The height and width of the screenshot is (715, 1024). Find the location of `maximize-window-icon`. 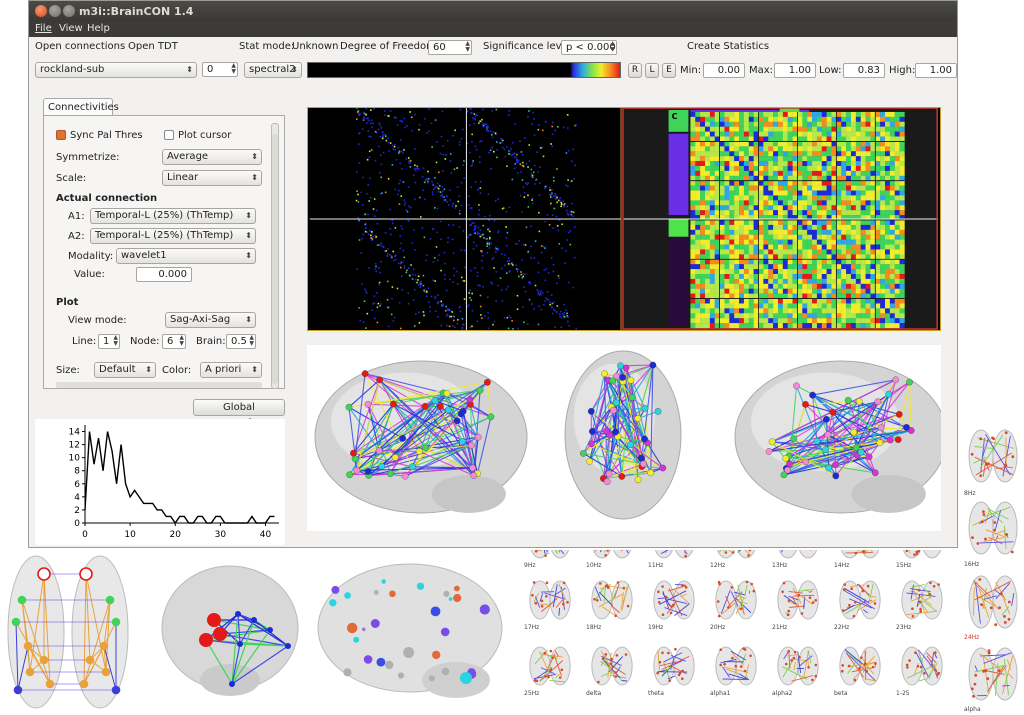

maximize-window-icon is located at coordinates (69, 11).